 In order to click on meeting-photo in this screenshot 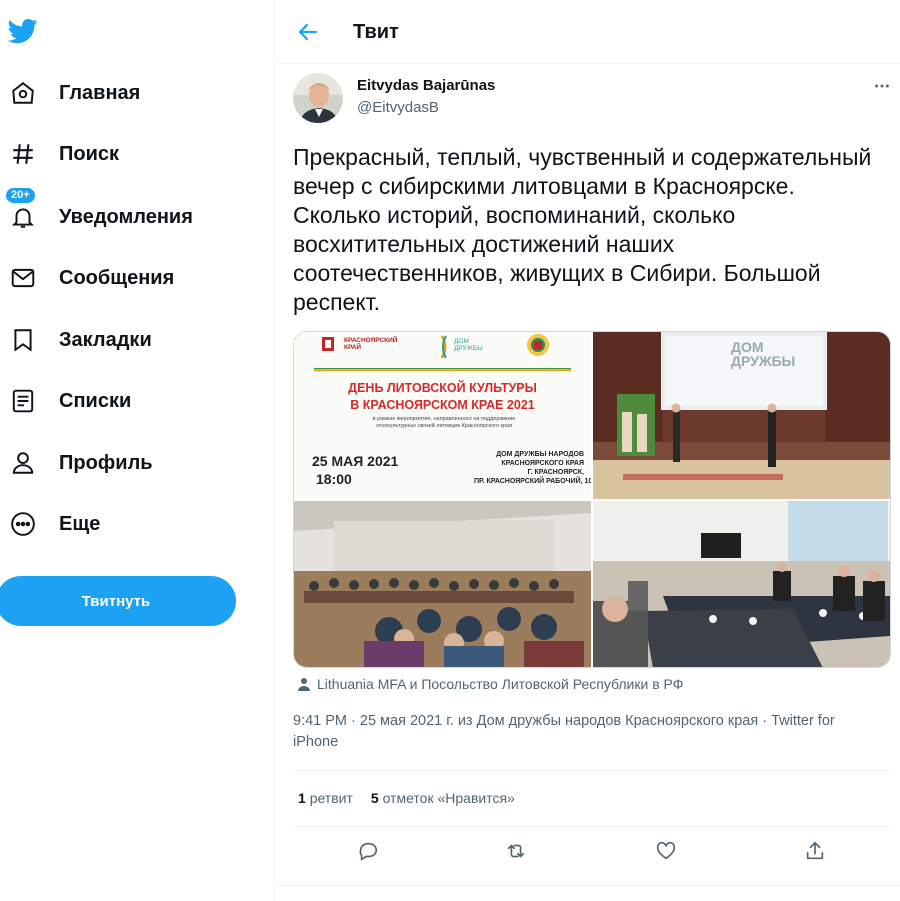, I will do `click(741, 584)`.